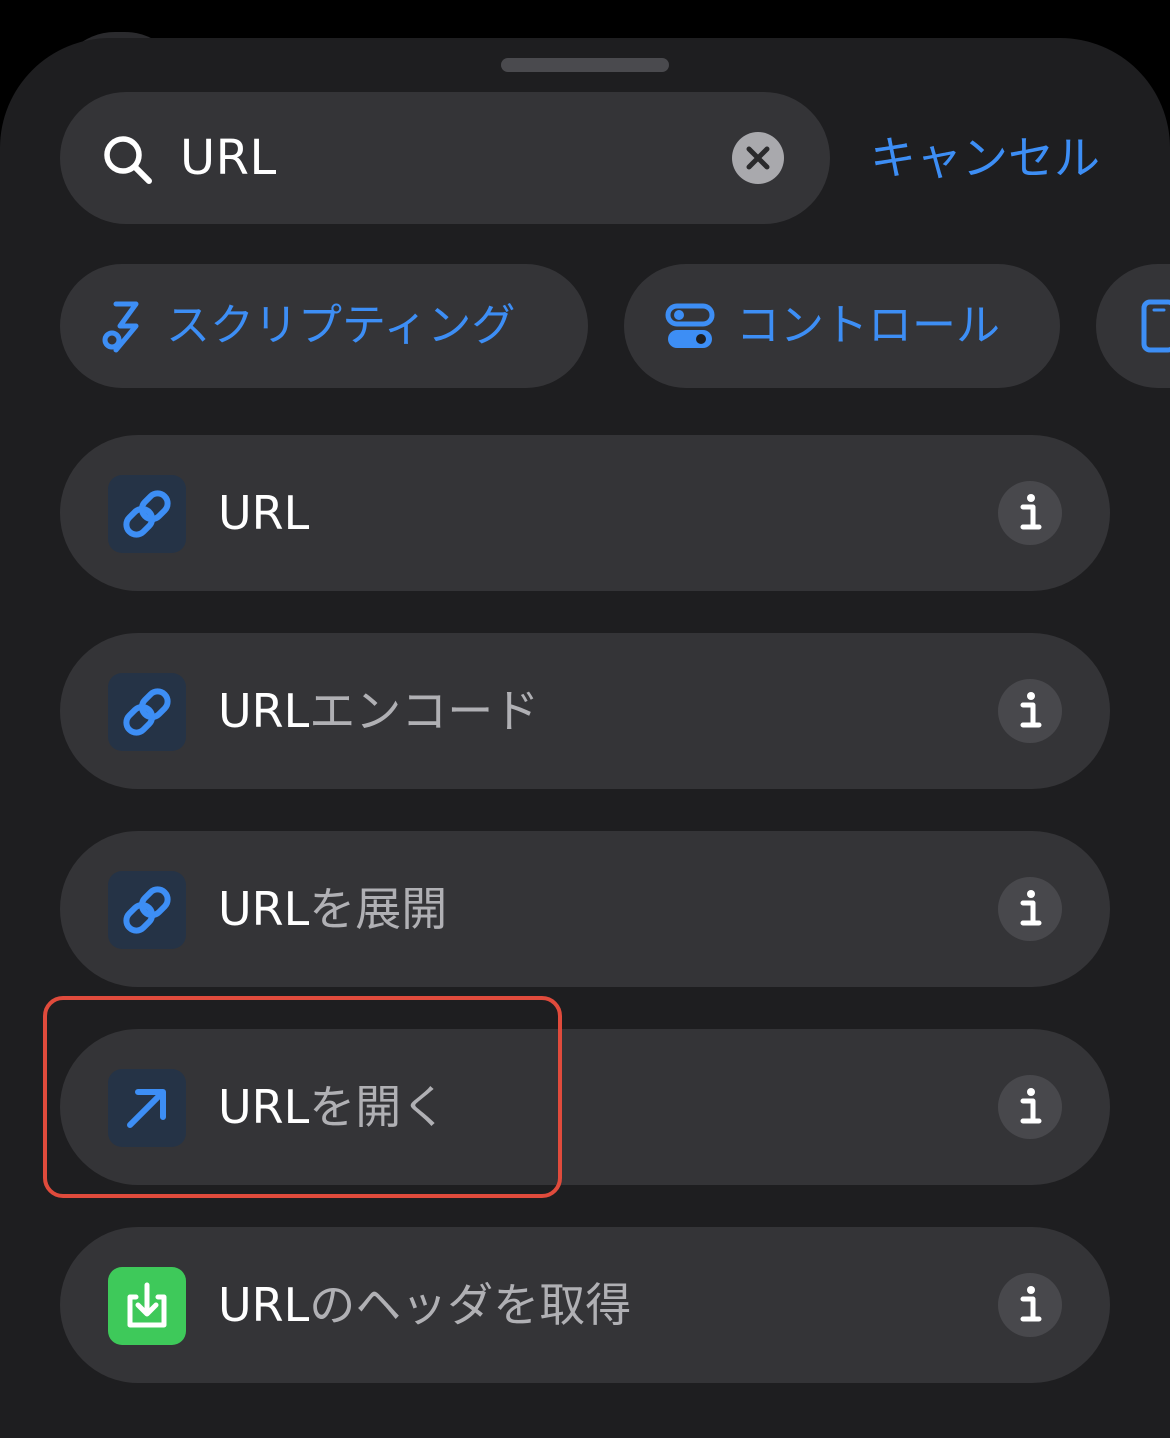 The image size is (1170, 1438). I want to click on chip-scripting: スクリプティング, so click(324, 326).